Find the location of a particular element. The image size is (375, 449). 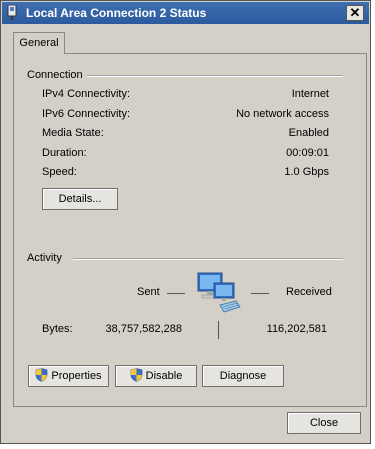

media-state-value: Enabled is located at coordinates (308, 133).